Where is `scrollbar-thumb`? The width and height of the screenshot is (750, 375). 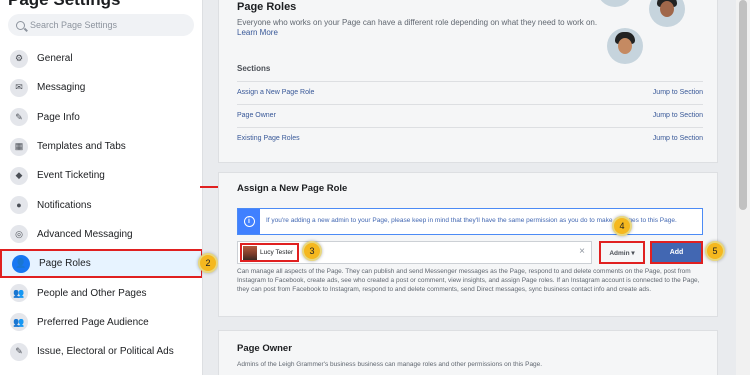
scrollbar-thumb is located at coordinates (743, 105).